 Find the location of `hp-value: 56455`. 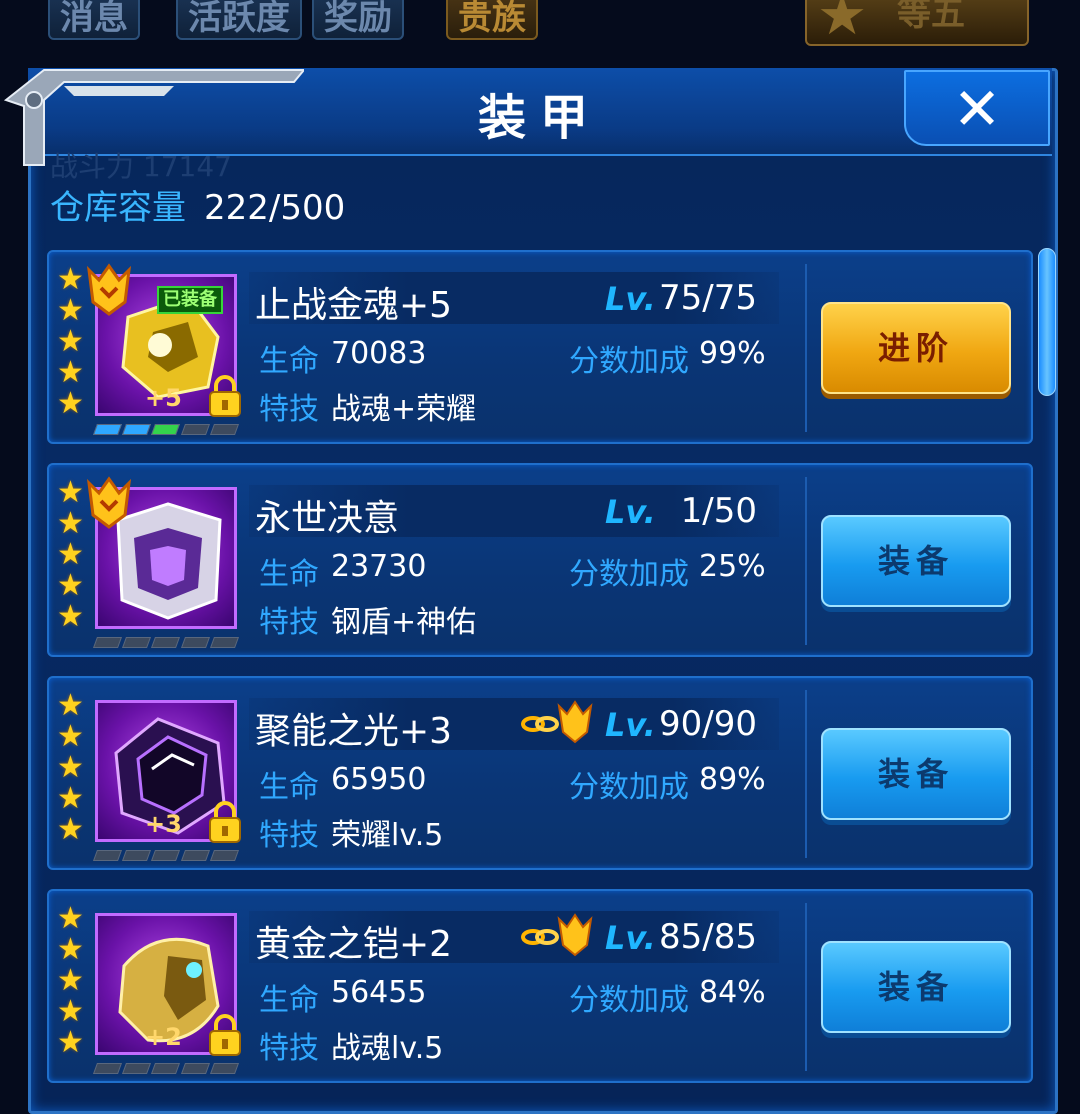

hp-value: 56455 is located at coordinates (379, 992).